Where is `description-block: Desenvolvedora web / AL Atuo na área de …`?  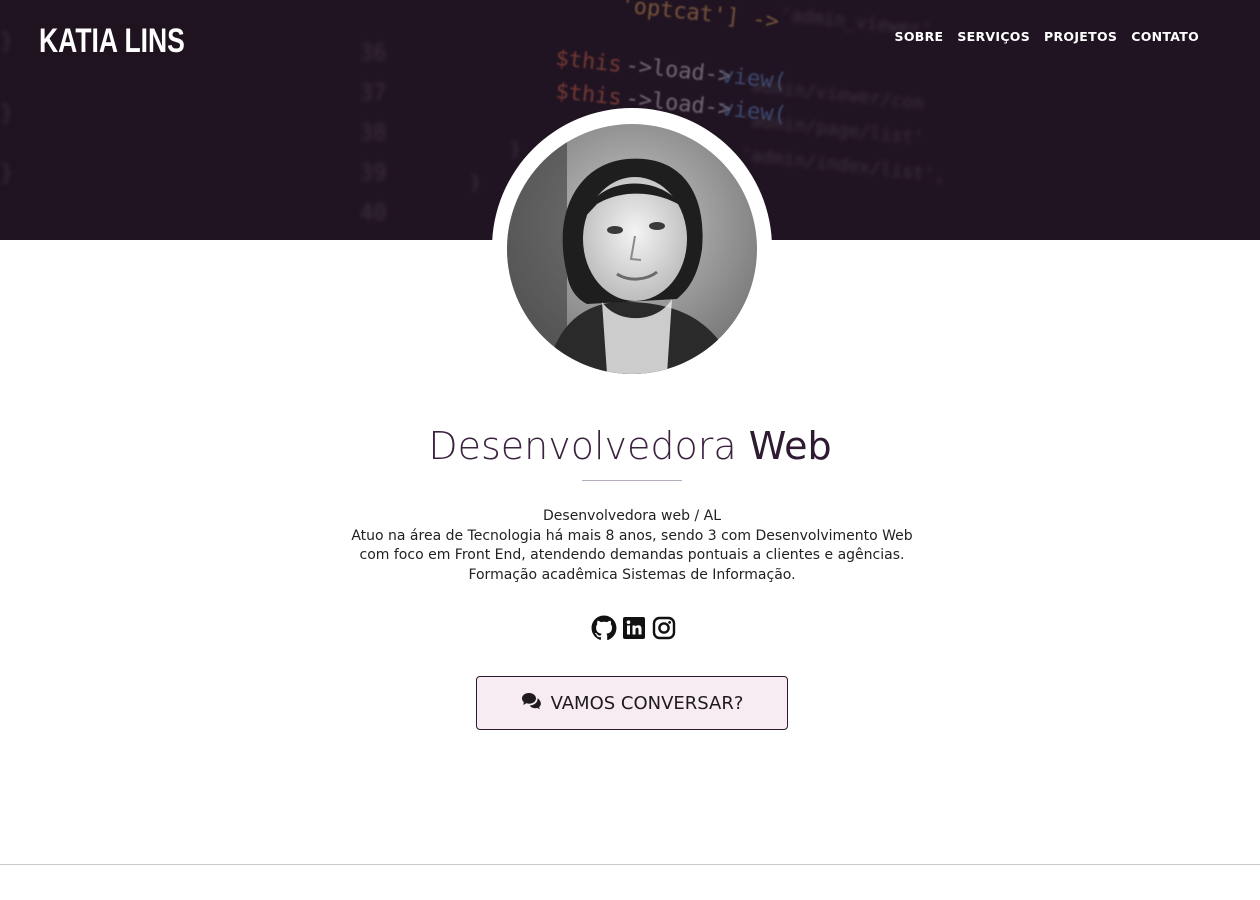 description-block: Desenvolvedora web / AL Atuo na área de … is located at coordinates (632, 546).